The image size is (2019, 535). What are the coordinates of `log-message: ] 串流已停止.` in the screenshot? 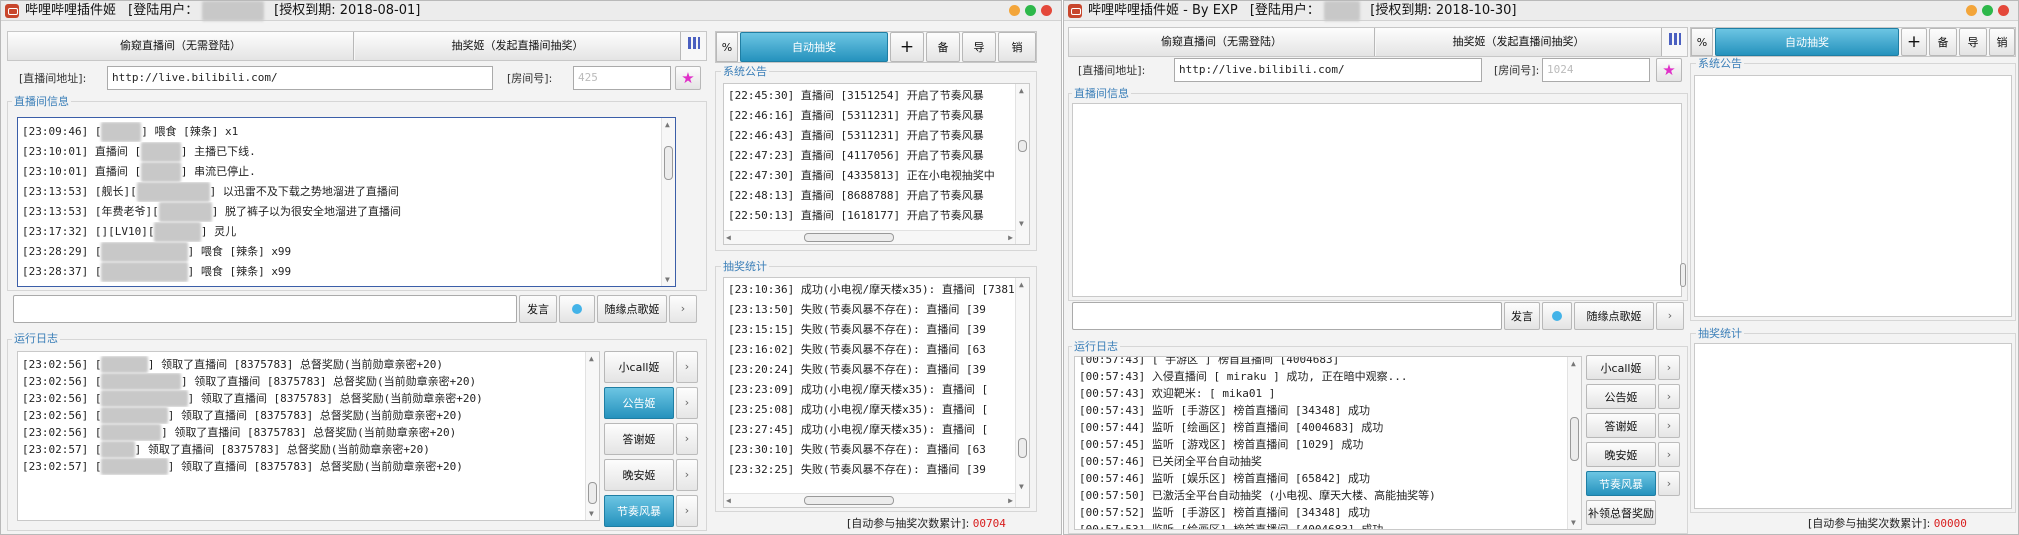 It's located at (218, 171).